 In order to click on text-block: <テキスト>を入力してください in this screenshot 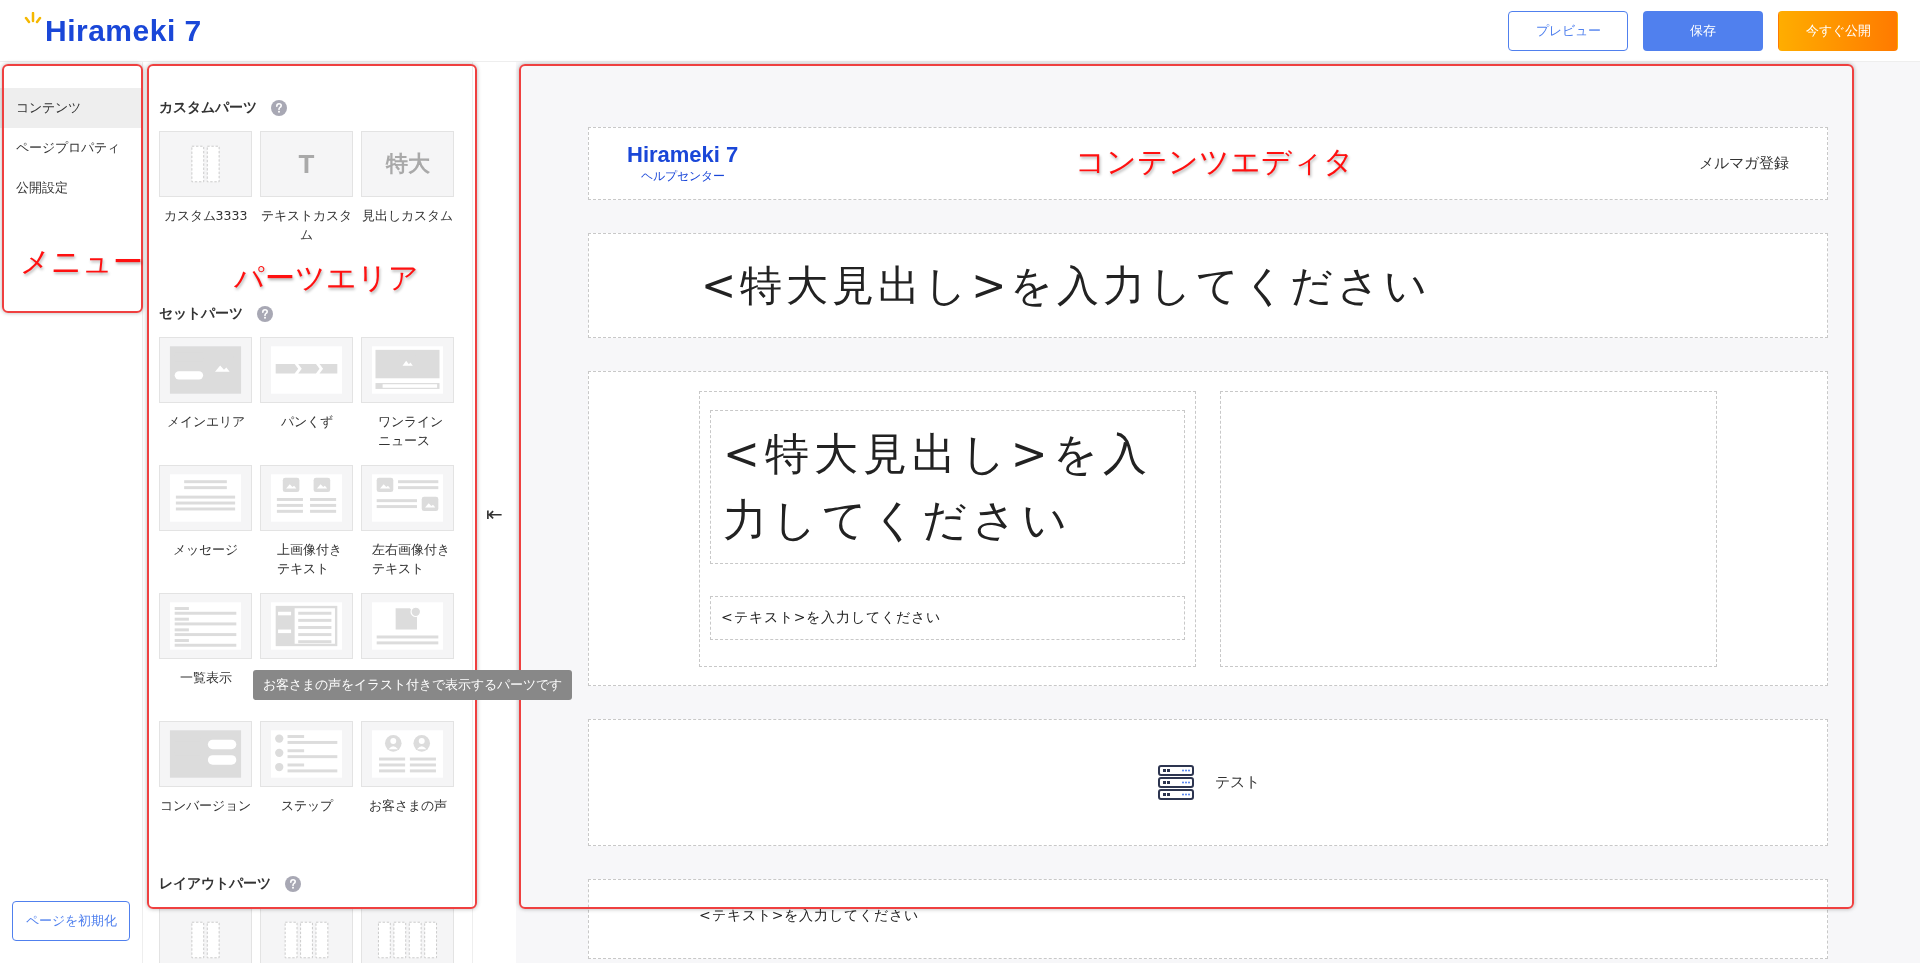, I will do `click(1208, 919)`.